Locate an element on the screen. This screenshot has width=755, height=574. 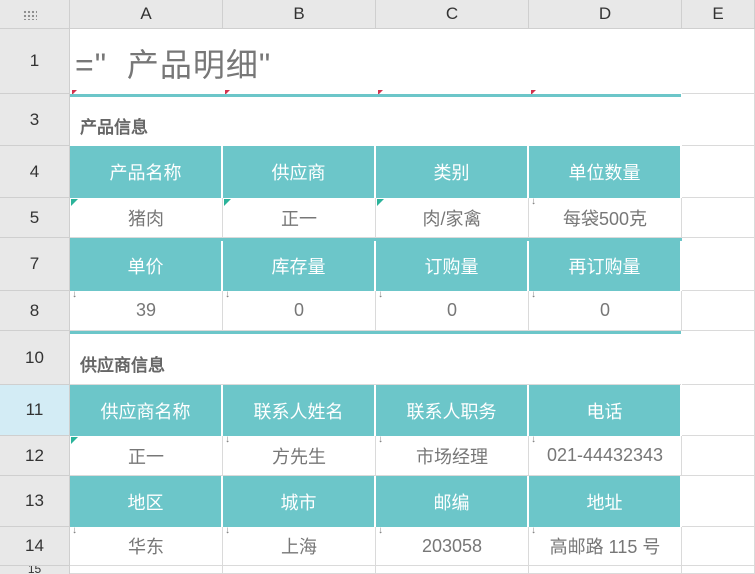
header-unit-price: 单价 is located at coordinates (146, 266).